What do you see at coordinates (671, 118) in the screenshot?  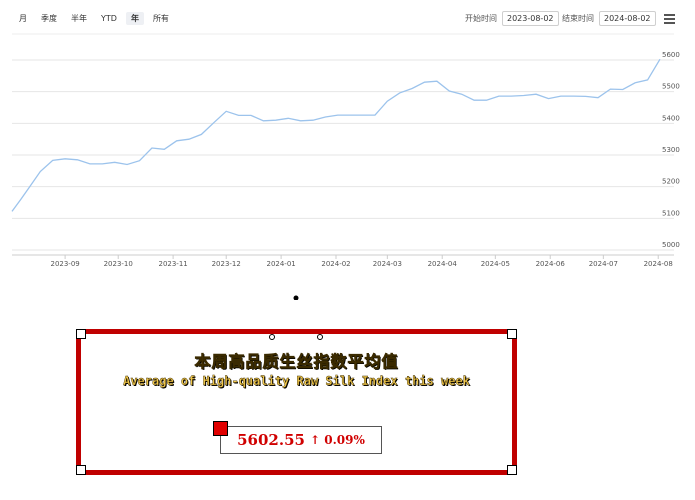 I see `y-tick-label: 5400` at bounding box center [671, 118].